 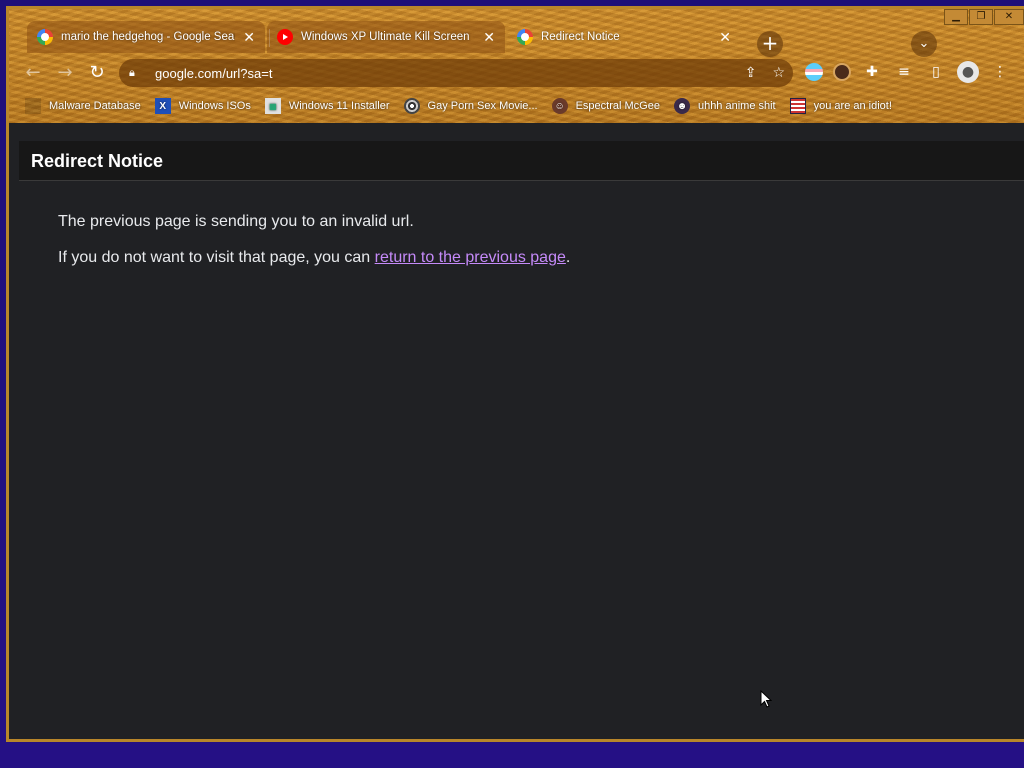 What do you see at coordinates (936, 72) in the screenshot?
I see `side-panel-icon: ▯` at bounding box center [936, 72].